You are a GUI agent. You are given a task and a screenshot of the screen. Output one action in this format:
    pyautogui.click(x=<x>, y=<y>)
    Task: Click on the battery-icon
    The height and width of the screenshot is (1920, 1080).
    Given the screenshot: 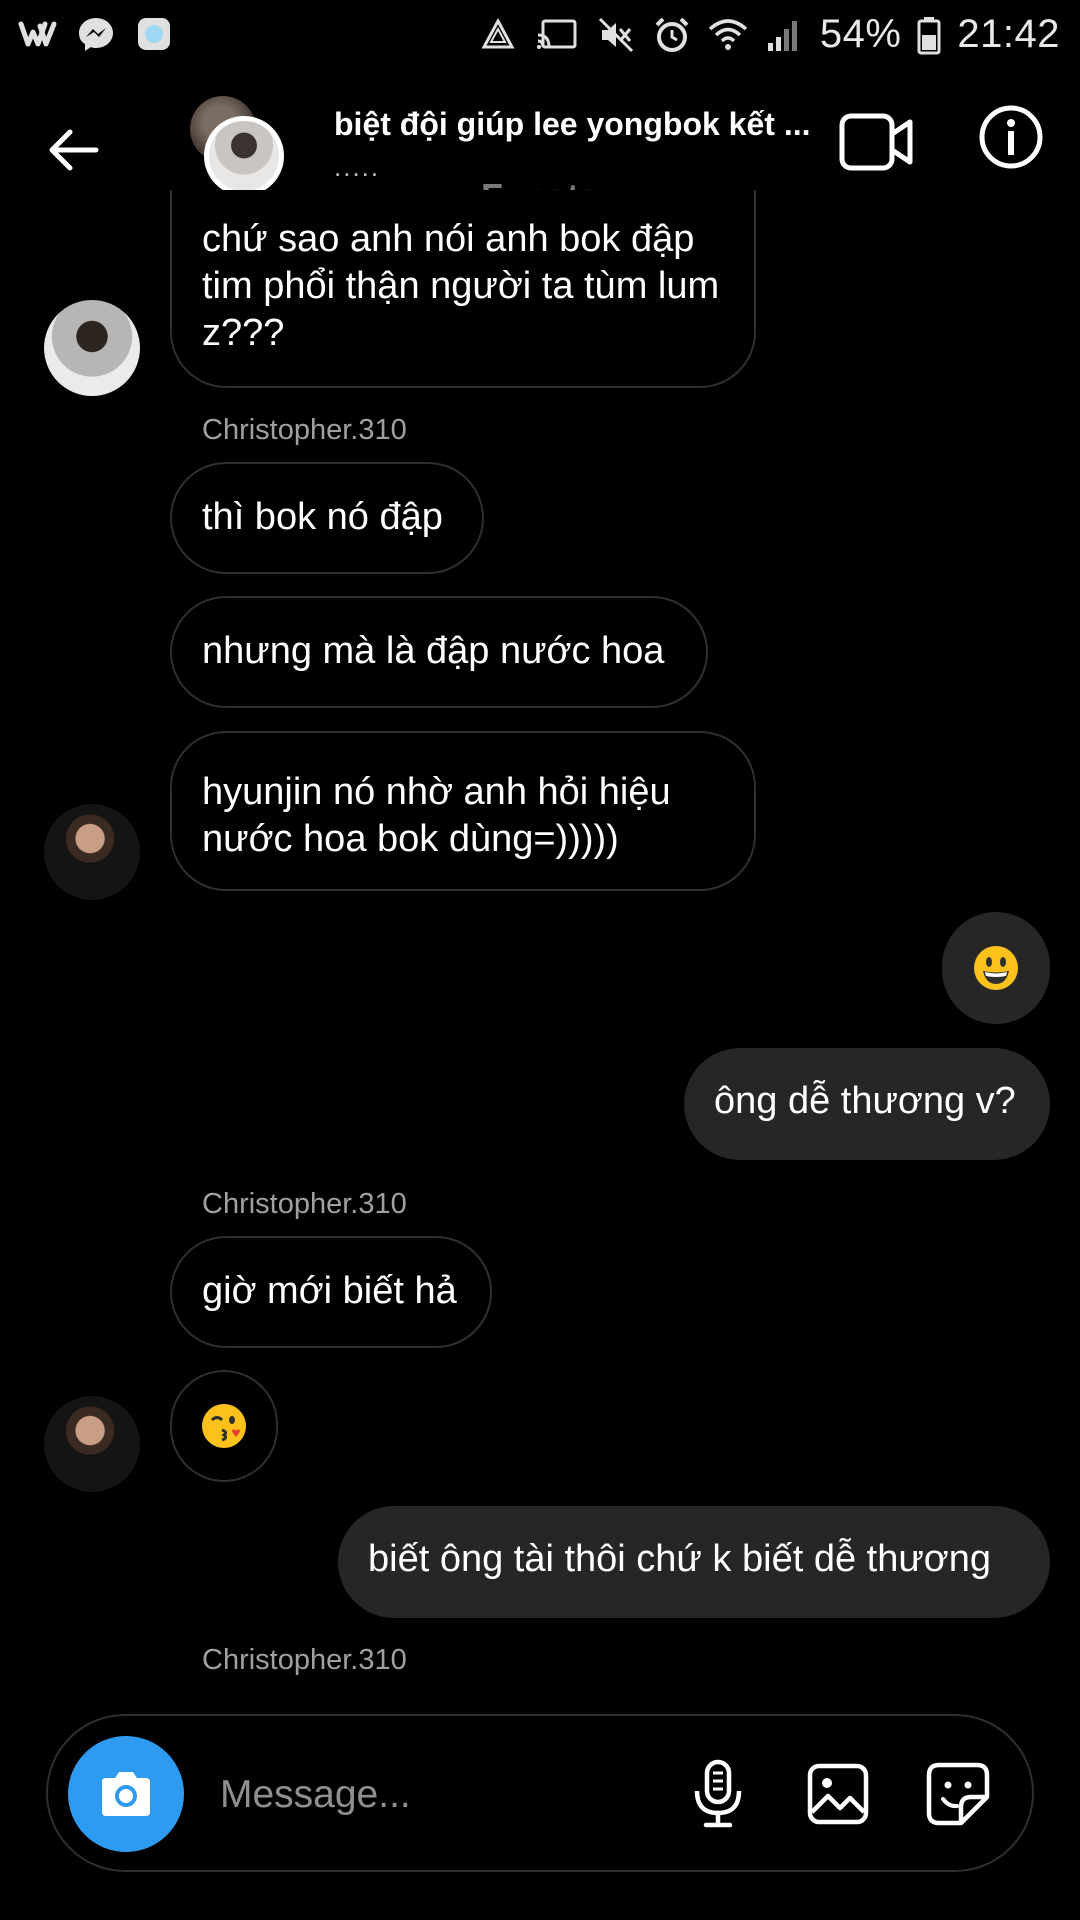 What is the action you would take?
    pyautogui.click(x=929, y=35)
    